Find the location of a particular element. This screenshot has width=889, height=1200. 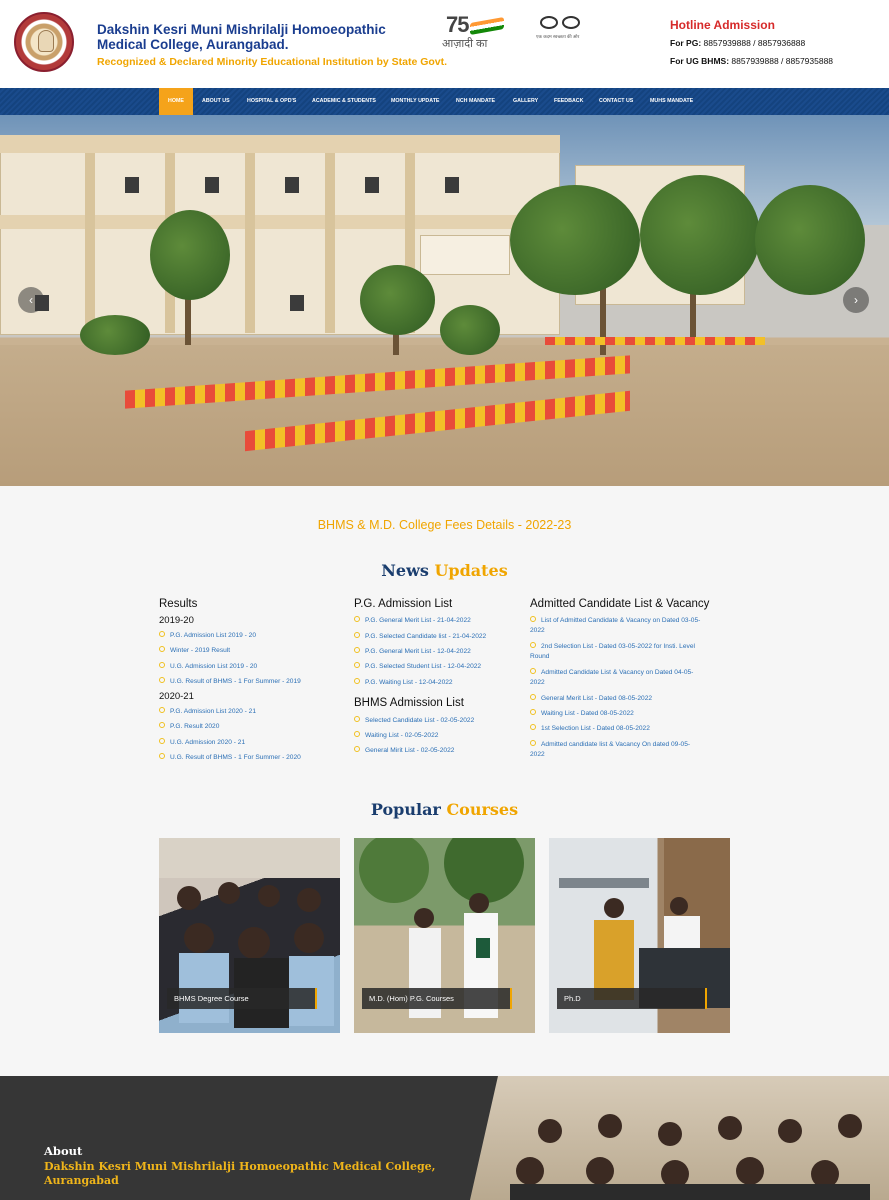

azadi-ka-amrit-mahotsav-logo: 75 आज़ादी का is located at coordinates (474, 32).